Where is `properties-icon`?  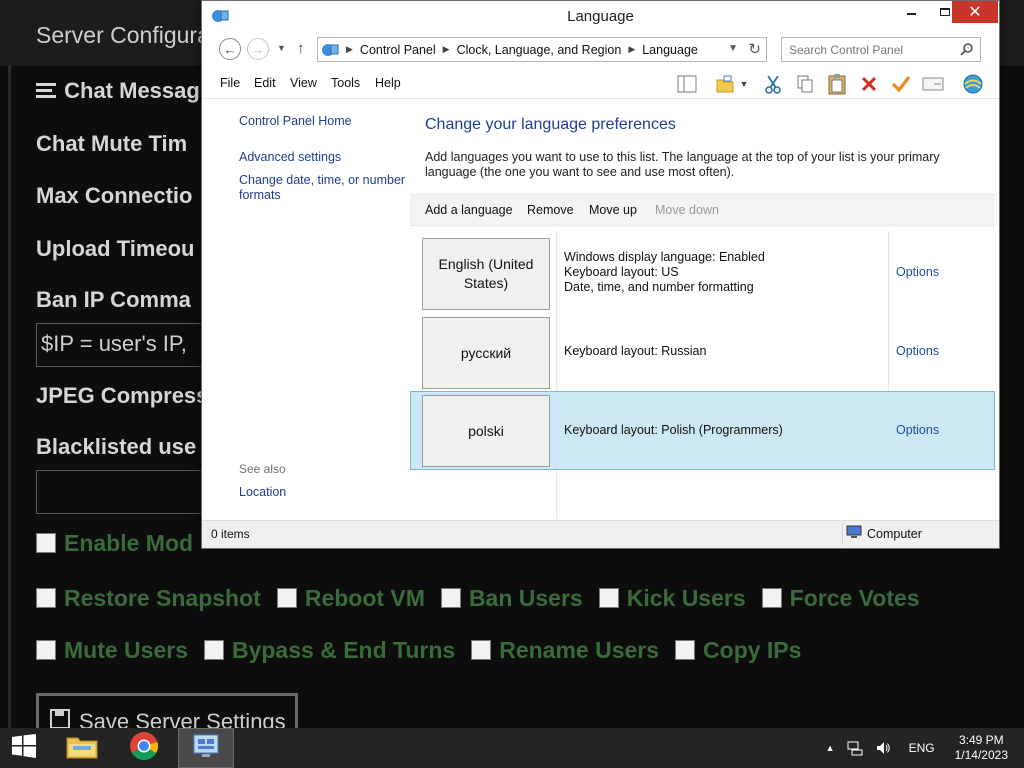
properties-icon is located at coordinates (933, 84).